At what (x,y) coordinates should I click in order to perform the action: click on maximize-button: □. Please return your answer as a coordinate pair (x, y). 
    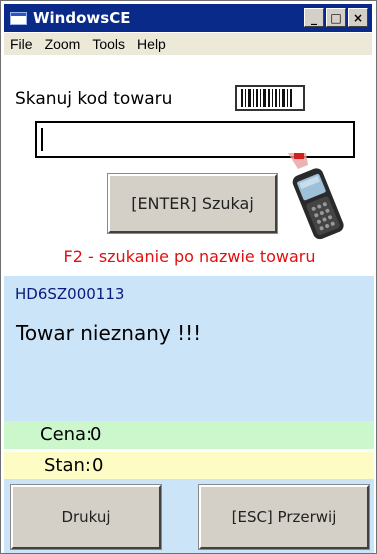
    Looking at the image, I should click on (336, 17).